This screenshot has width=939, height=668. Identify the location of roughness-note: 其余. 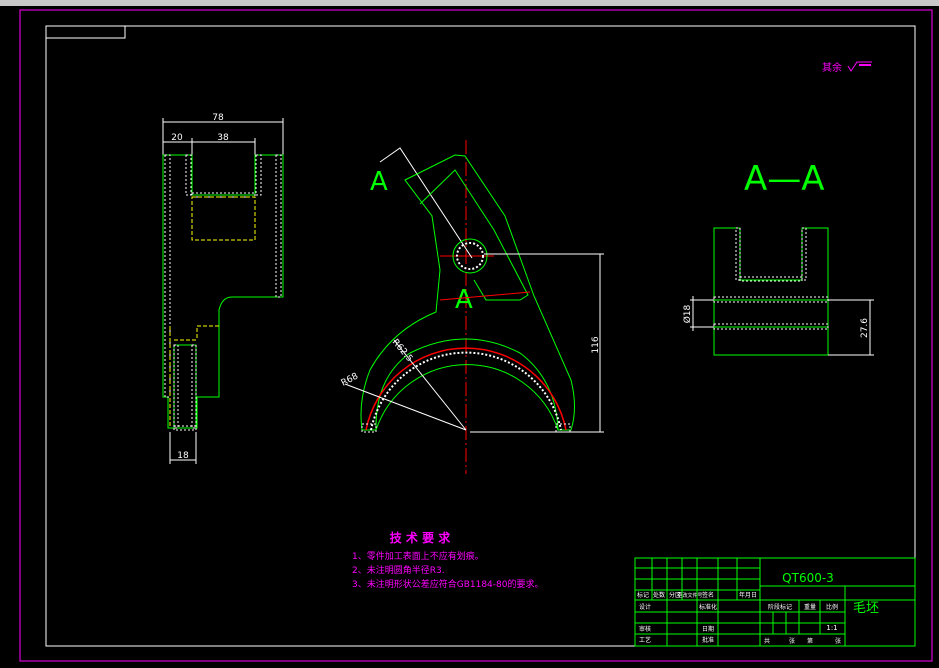
(832, 67).